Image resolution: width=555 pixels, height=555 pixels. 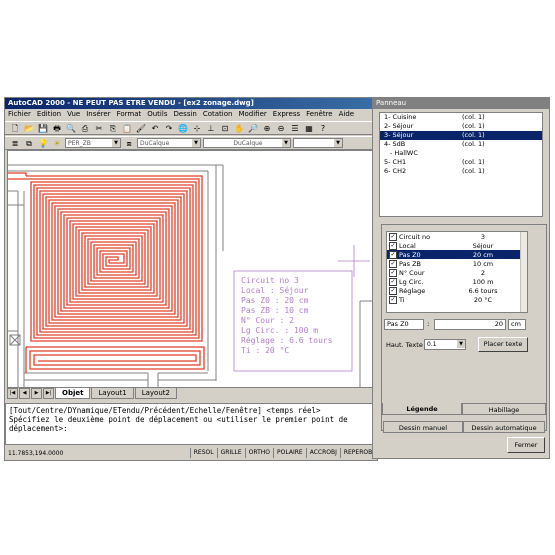 I want to click on property-row: ✓ Pas ZB 10 cm, so click(x=457, y=263).